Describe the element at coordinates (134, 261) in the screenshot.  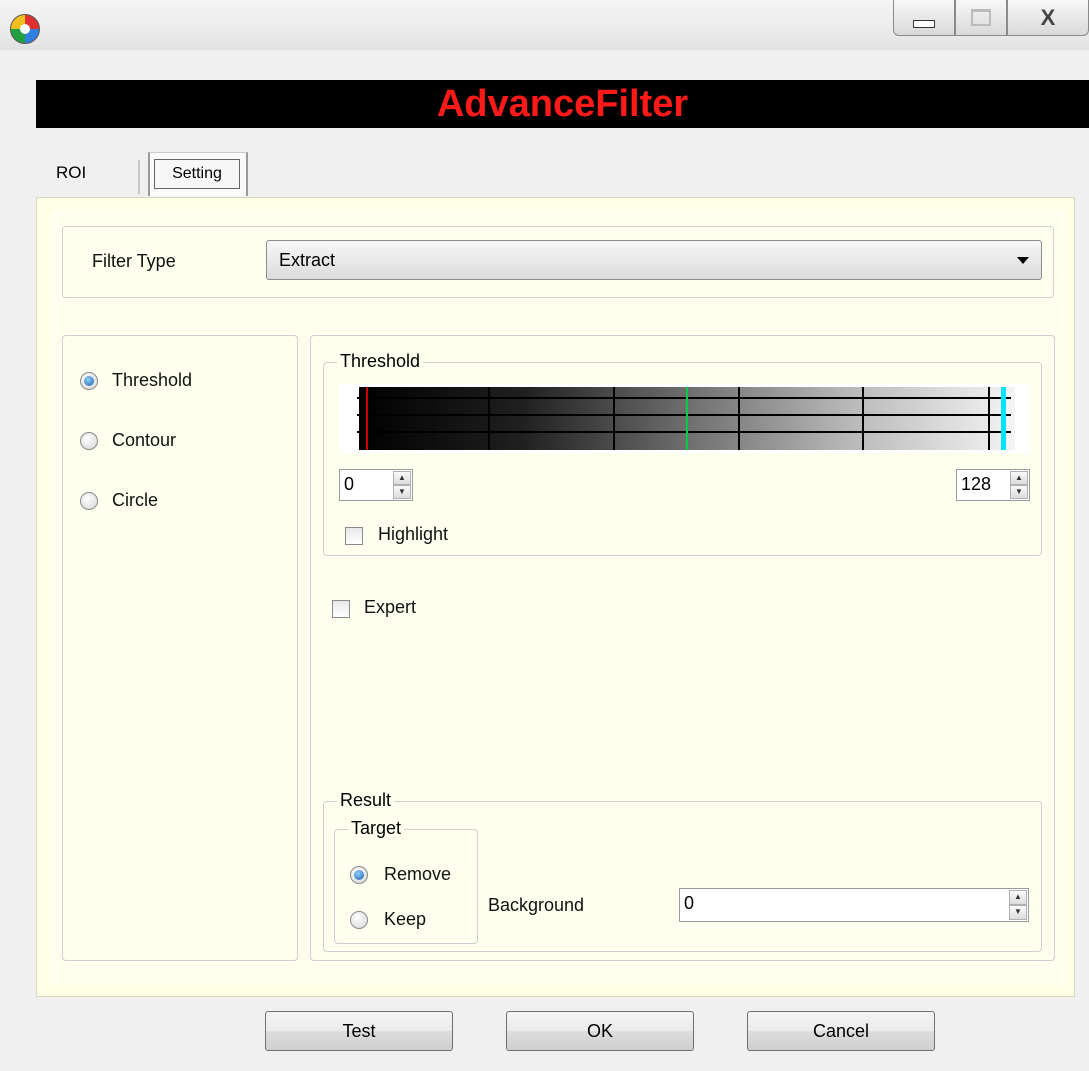
I see `filter-type-label: Filter Type` at that location.